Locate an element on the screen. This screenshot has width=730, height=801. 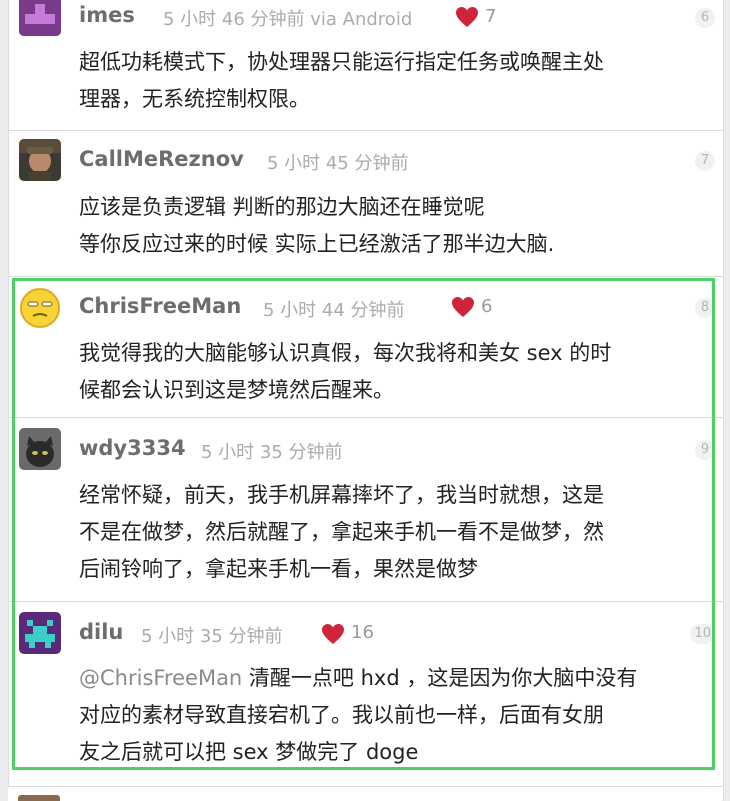
comment-time: 5 小时 46 分钟前 via Android is located at coordinates (288, 19).